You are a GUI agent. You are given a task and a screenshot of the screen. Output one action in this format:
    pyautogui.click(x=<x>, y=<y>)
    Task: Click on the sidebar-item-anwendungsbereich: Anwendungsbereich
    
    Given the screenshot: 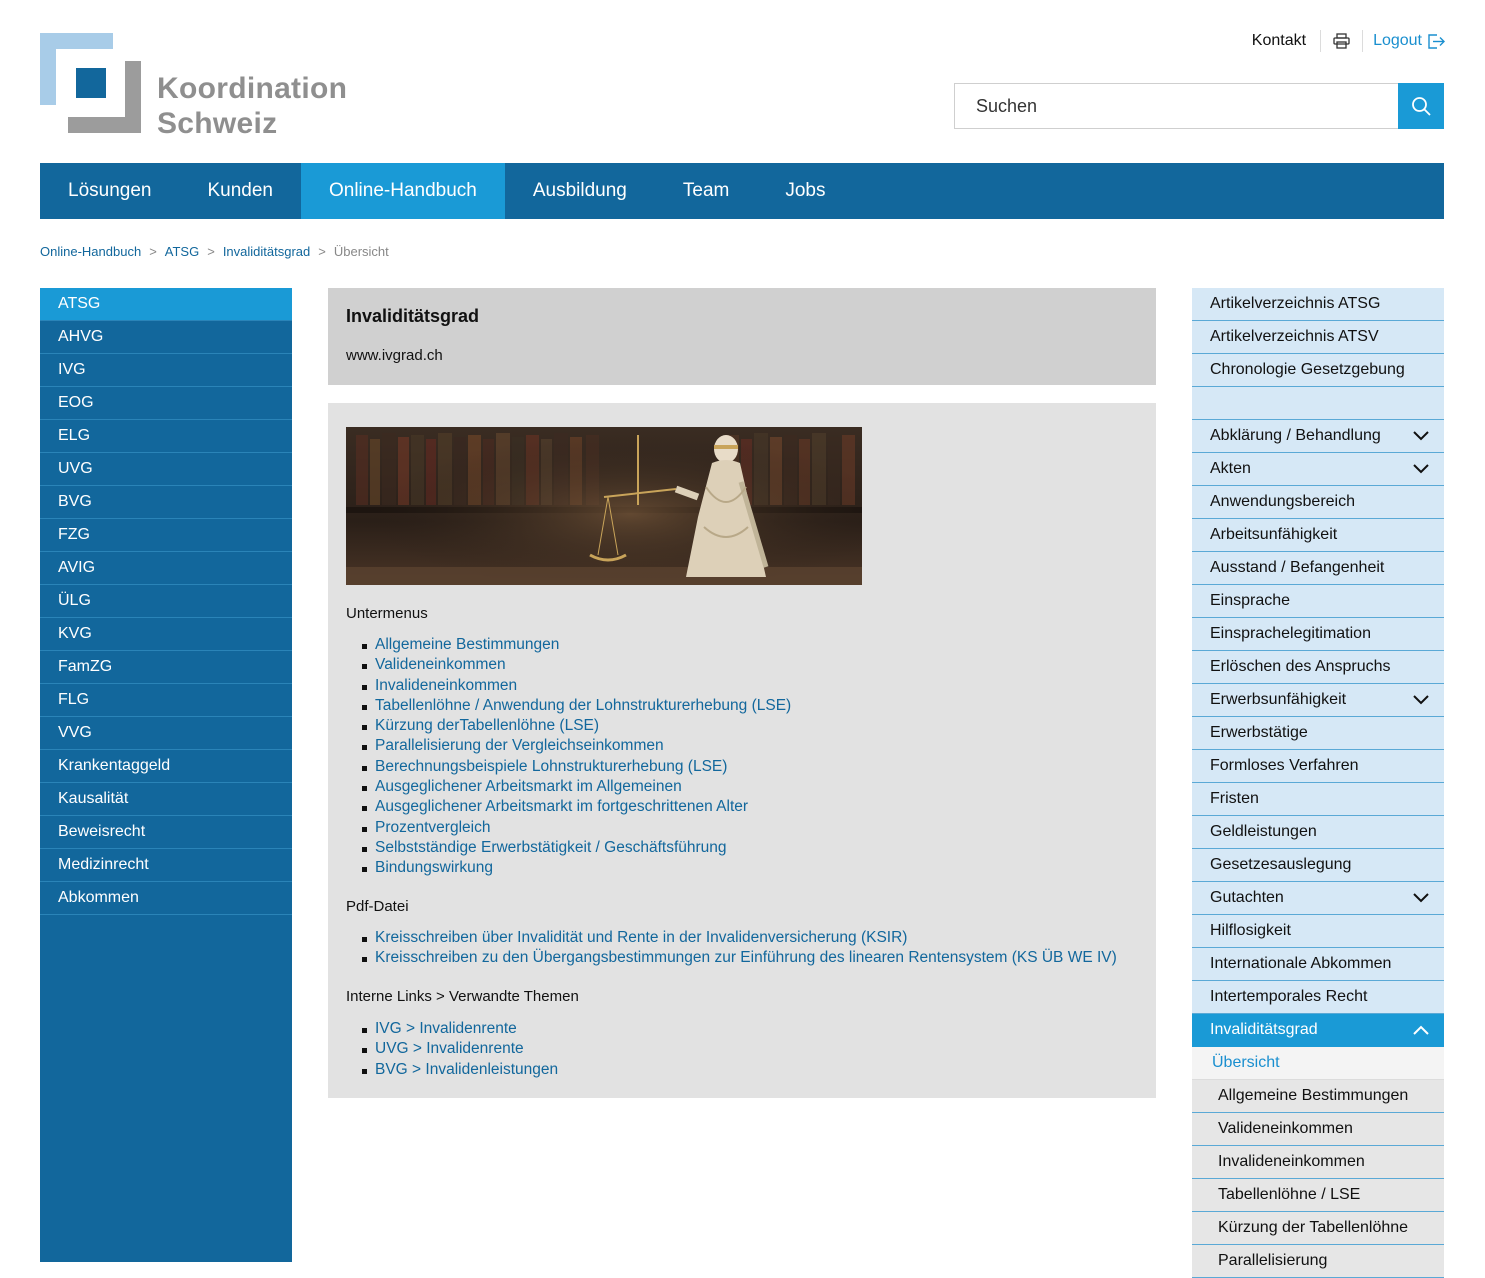 What is the action you would take?
    pyautogui.click(x=1318, y=502)
    